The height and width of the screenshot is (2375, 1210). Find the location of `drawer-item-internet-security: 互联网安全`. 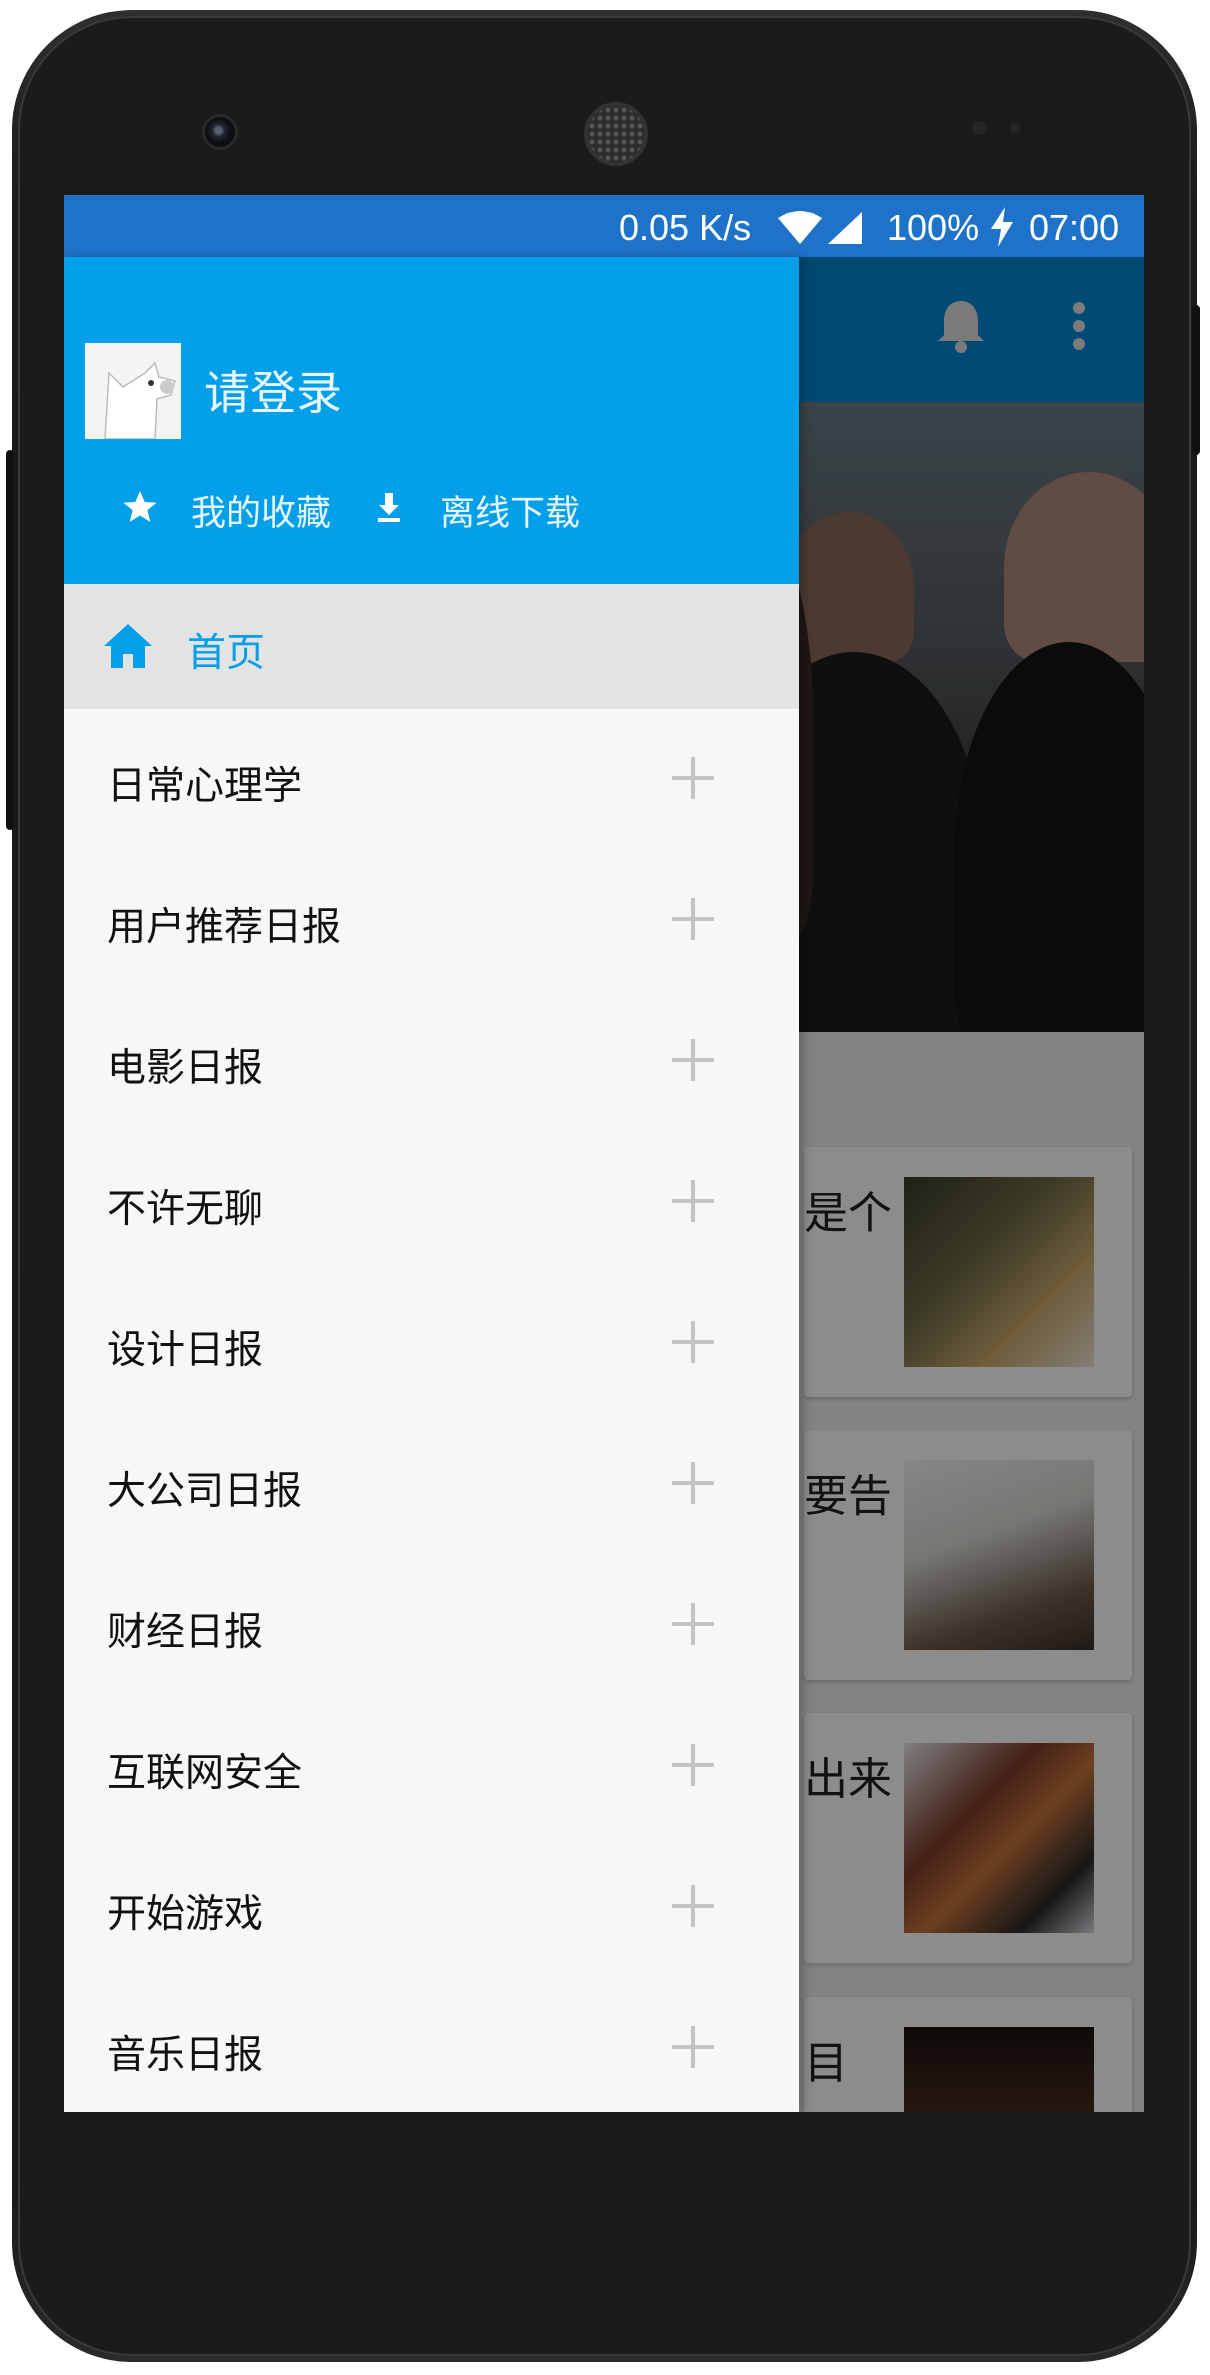

drawer-item-internet-security: 互联网安全 is located at coordinates (431, 1766).